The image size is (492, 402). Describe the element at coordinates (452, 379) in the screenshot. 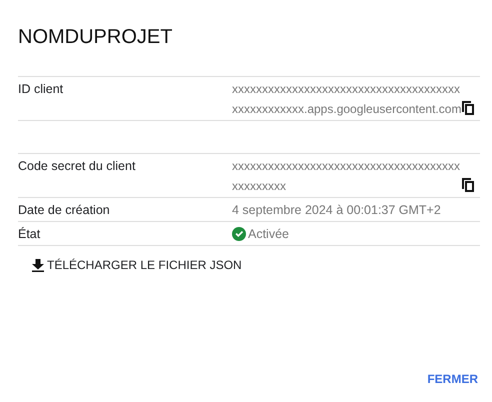

I see `close-button: FERMER` at that location.